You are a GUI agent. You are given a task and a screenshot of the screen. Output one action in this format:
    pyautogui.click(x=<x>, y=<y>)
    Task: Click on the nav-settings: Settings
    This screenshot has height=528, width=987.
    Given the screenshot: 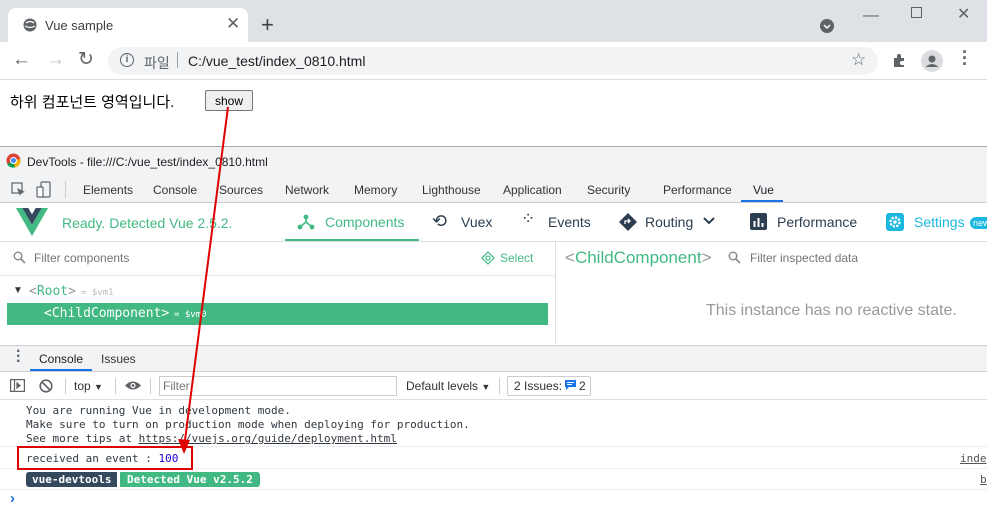 What is the action you would take?
    pyautogui.click(x=939, y=222)
    